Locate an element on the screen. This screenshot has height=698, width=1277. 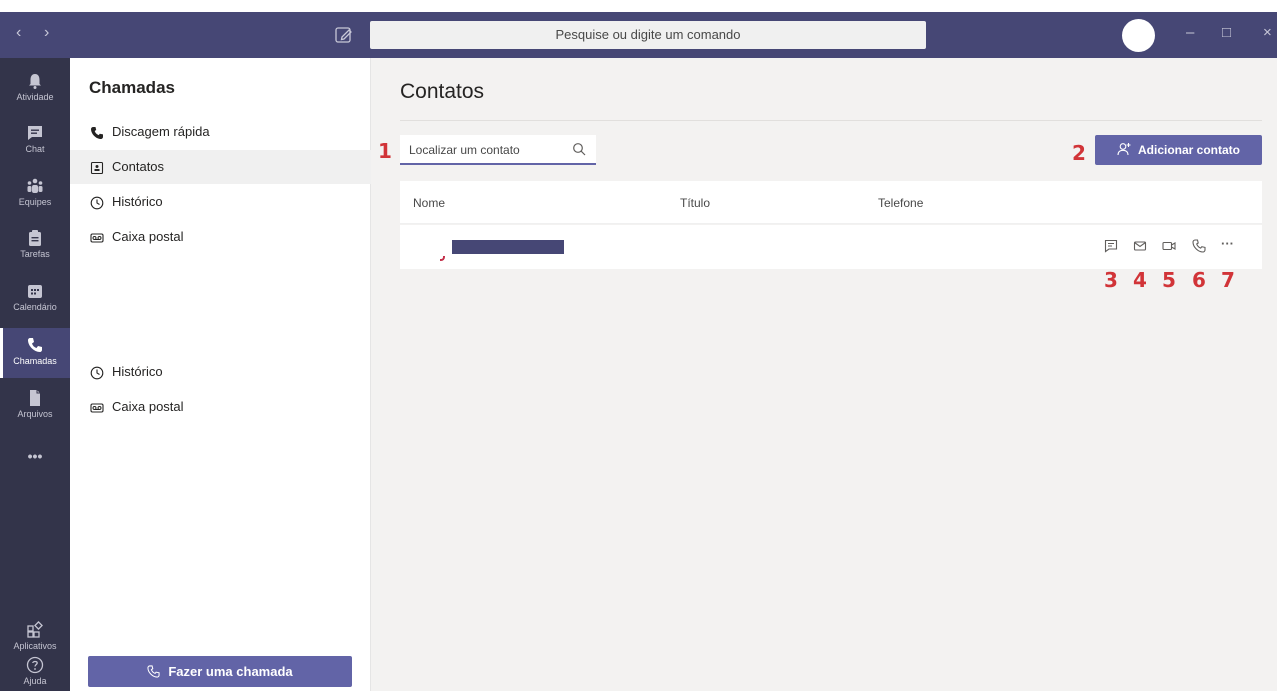
redacted-contact-name is located at coordinates (508, 247).